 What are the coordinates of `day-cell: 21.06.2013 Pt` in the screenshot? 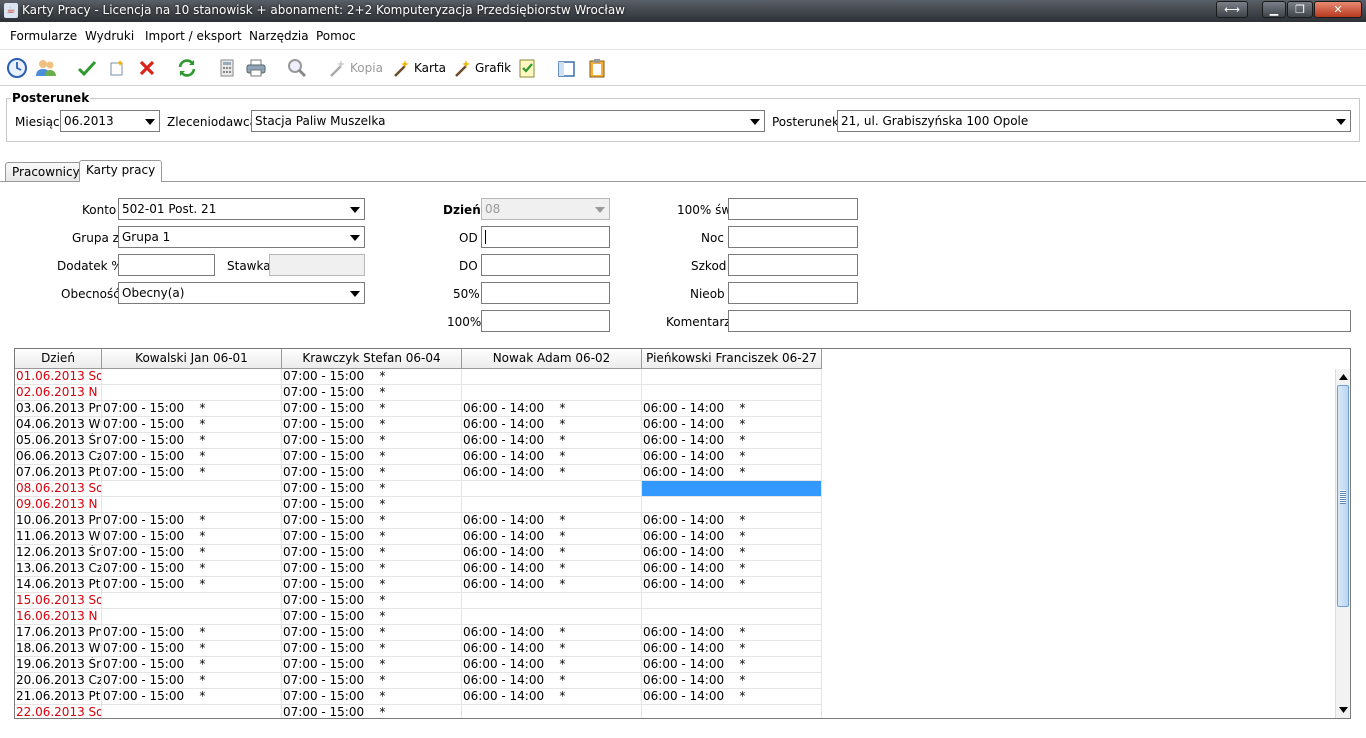 It's located at (58, 697).